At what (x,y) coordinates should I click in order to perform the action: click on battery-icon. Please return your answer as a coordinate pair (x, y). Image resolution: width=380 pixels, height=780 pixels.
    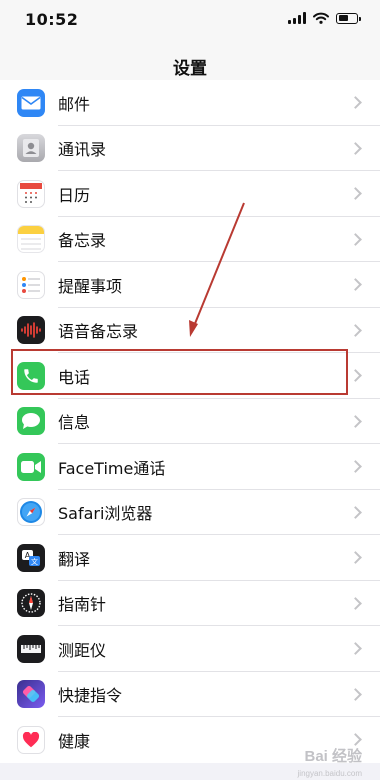
    Looking at the image, I should click on (348, 18).